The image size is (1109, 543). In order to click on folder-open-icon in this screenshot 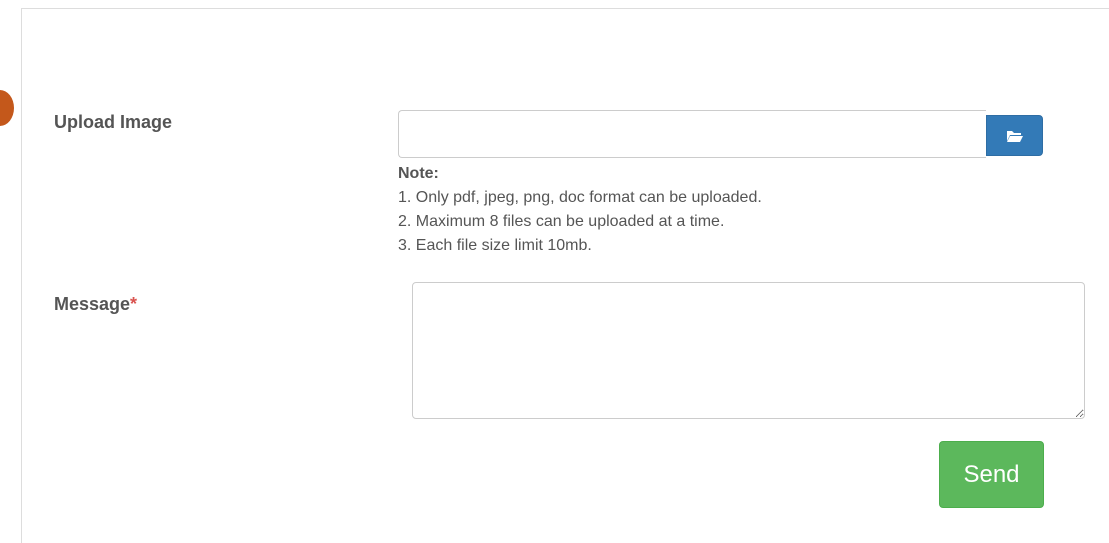, I will do `click(1014, 136)`.